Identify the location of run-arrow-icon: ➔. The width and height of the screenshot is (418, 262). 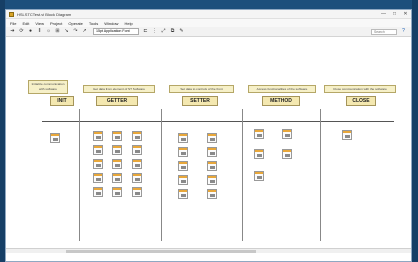
(12, 31).